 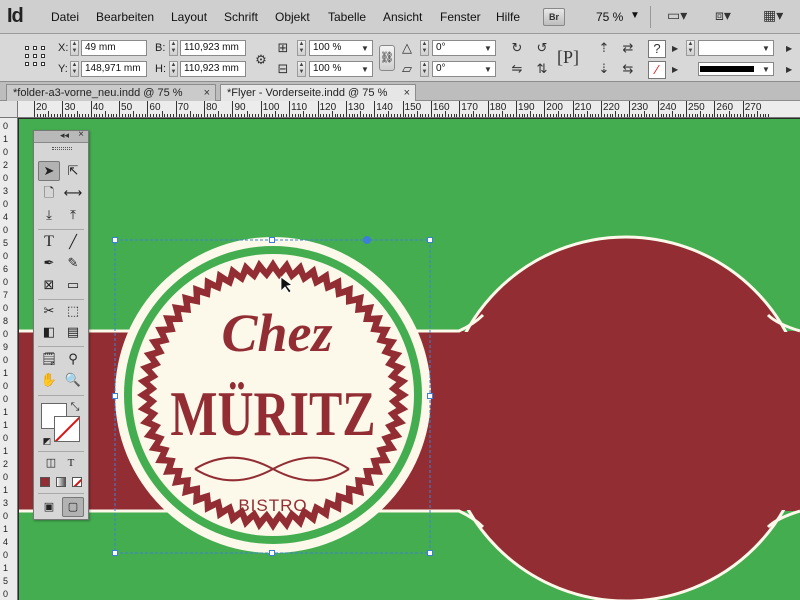 What do you see at coordinates (766, 48) in the screenshot?
I see `stroke-weight-dropdown-icon: ▼` at bounding box center [766, 48].